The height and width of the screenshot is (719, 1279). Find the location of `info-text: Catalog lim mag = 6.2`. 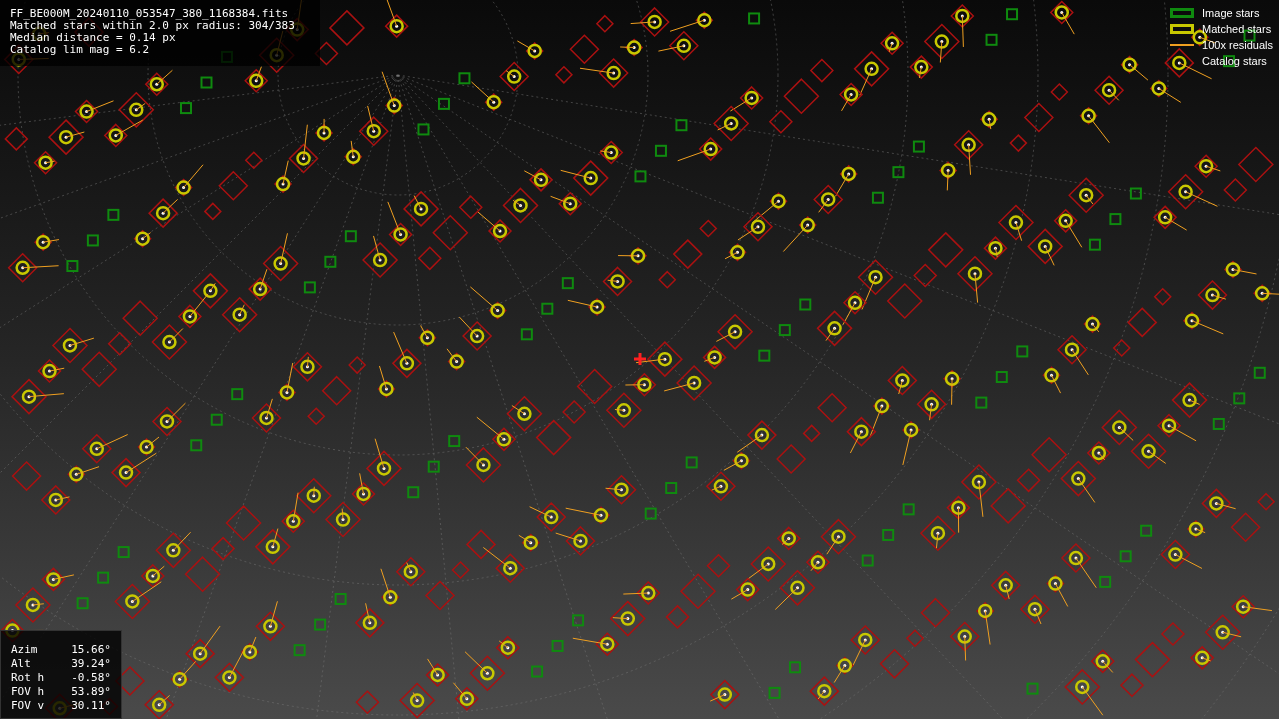

info-text: Catalog lim mag = 6.2 is located at coordinates (80, 50).